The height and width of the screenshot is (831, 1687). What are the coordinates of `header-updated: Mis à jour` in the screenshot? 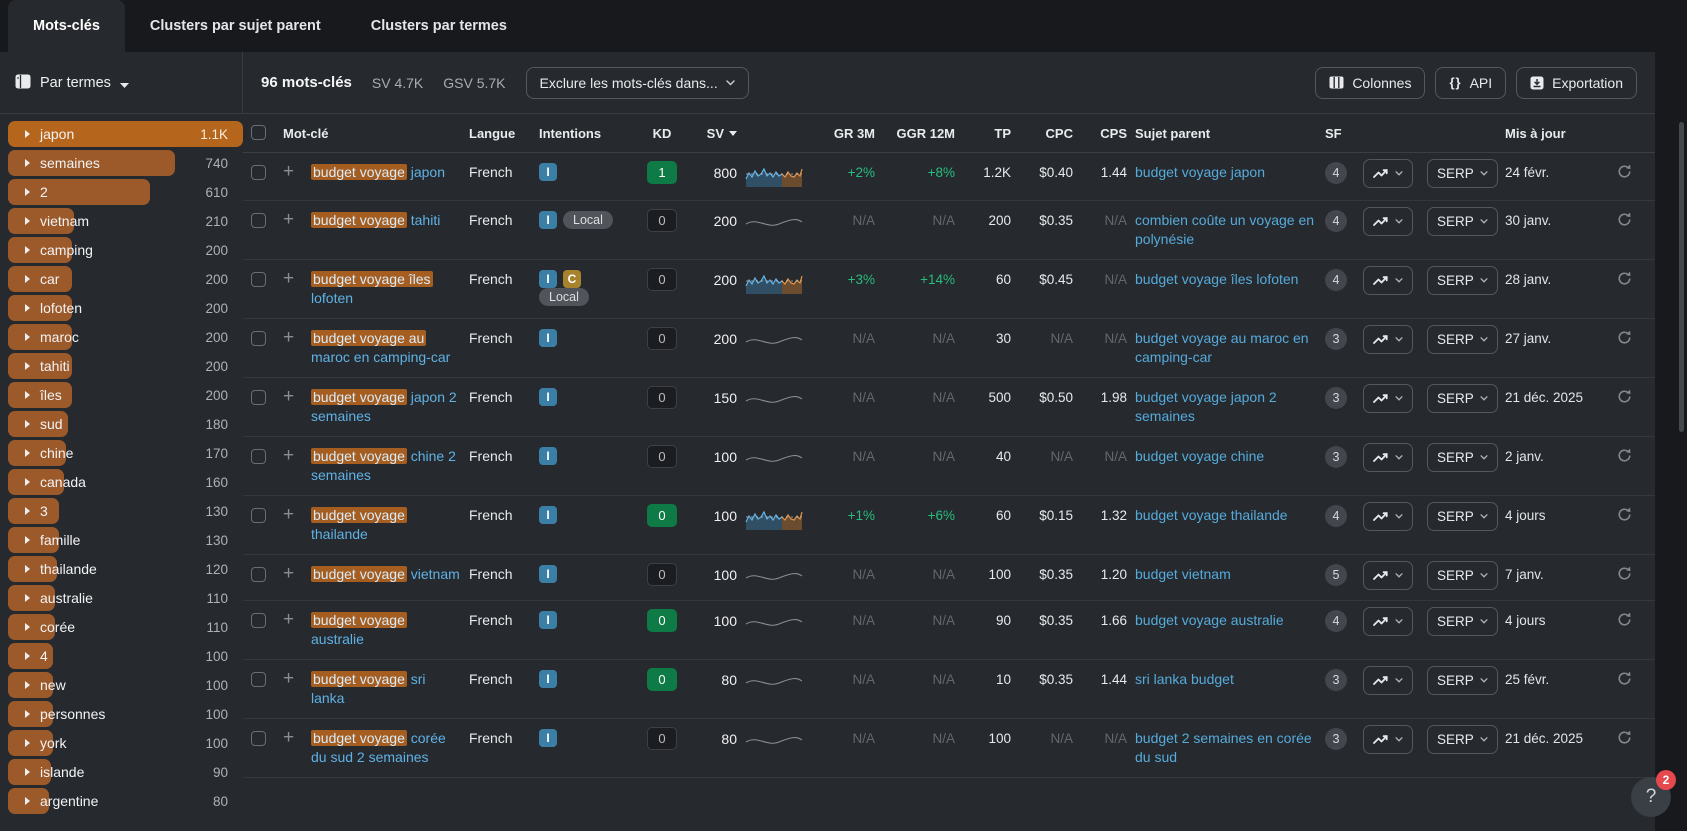 It's located at (1557, 133).